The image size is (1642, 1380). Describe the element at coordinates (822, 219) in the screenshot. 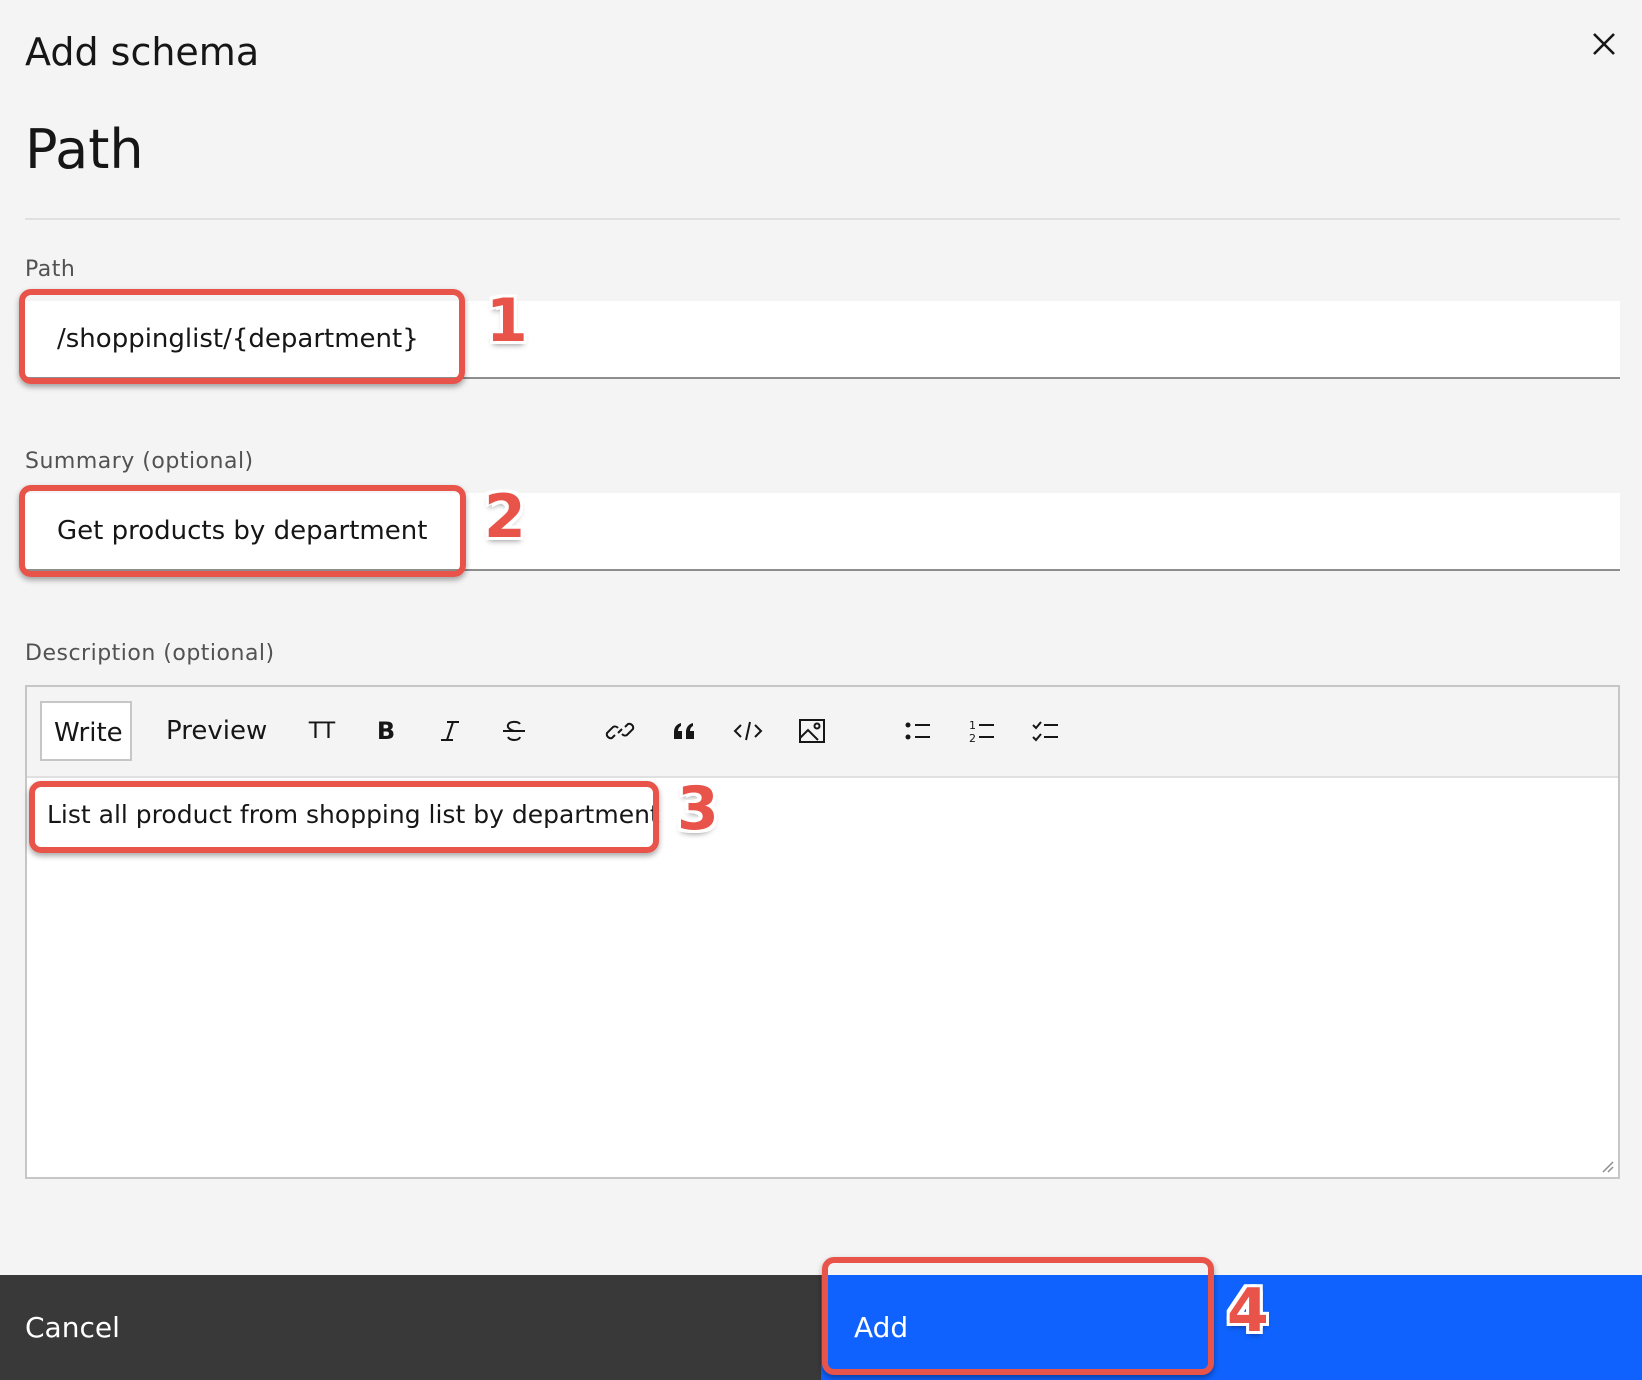

I see `header-divider` at that location.